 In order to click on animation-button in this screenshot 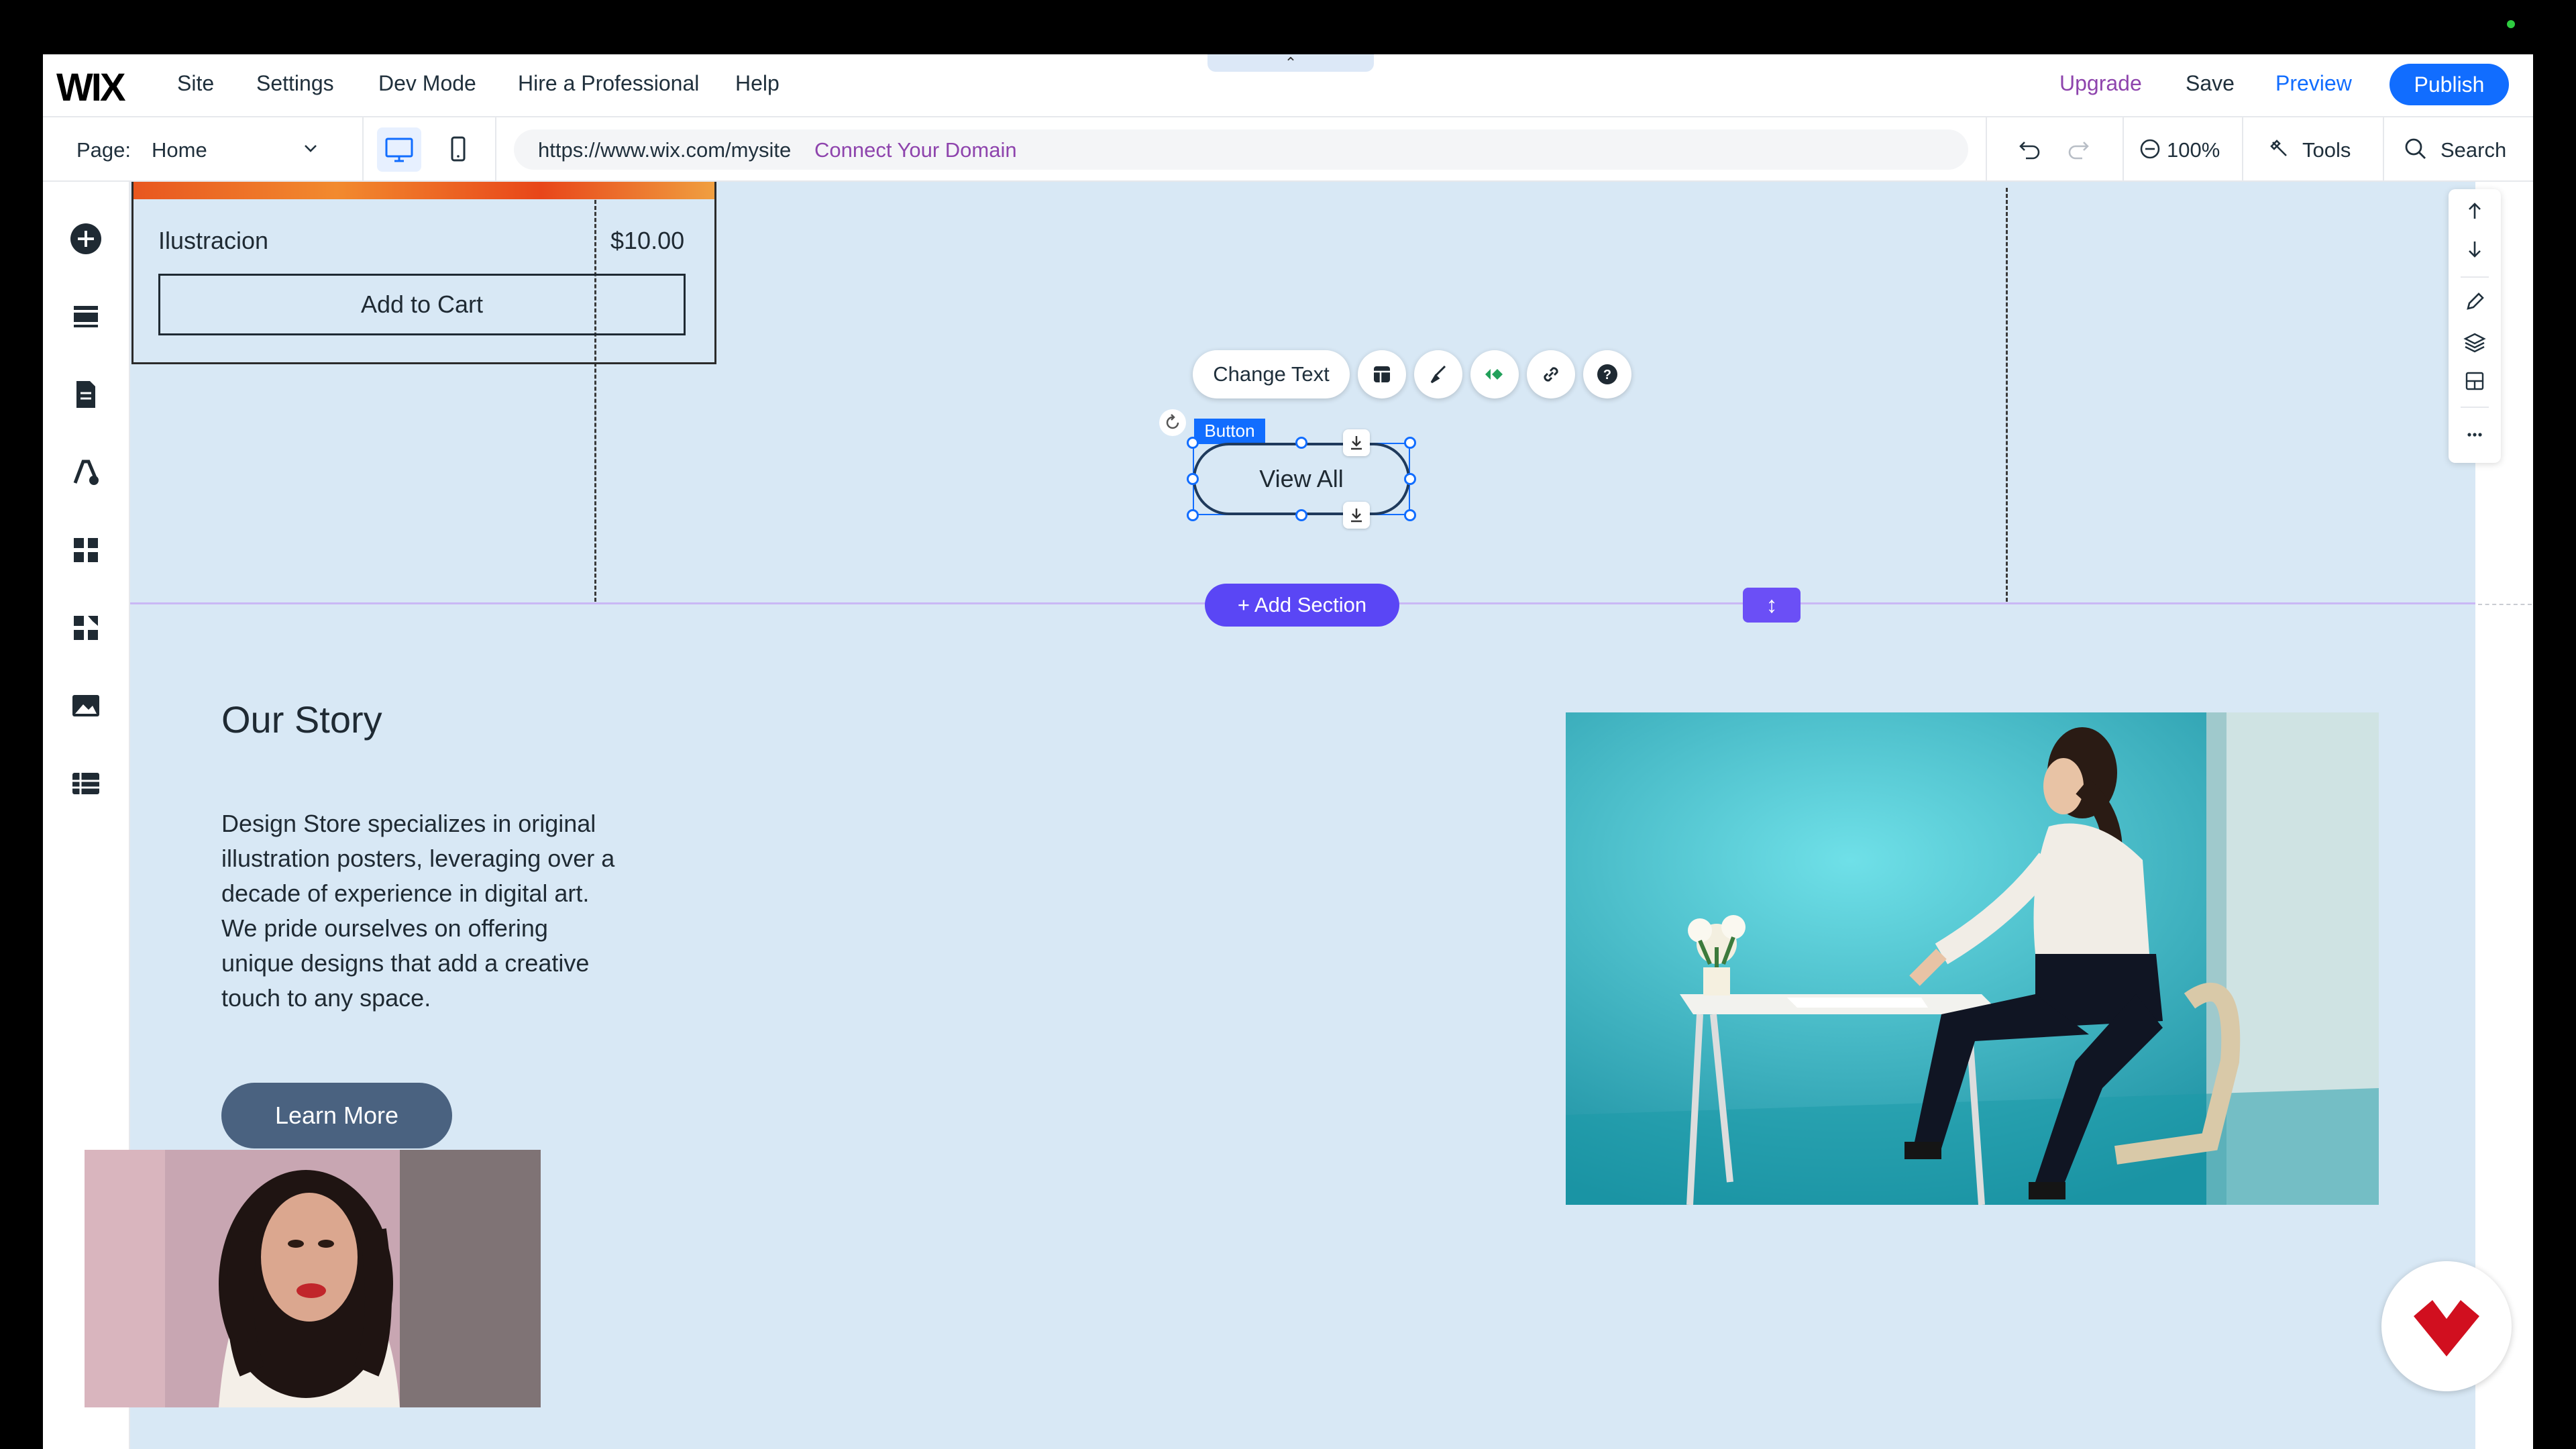, I will do `click(1494, 374)`.